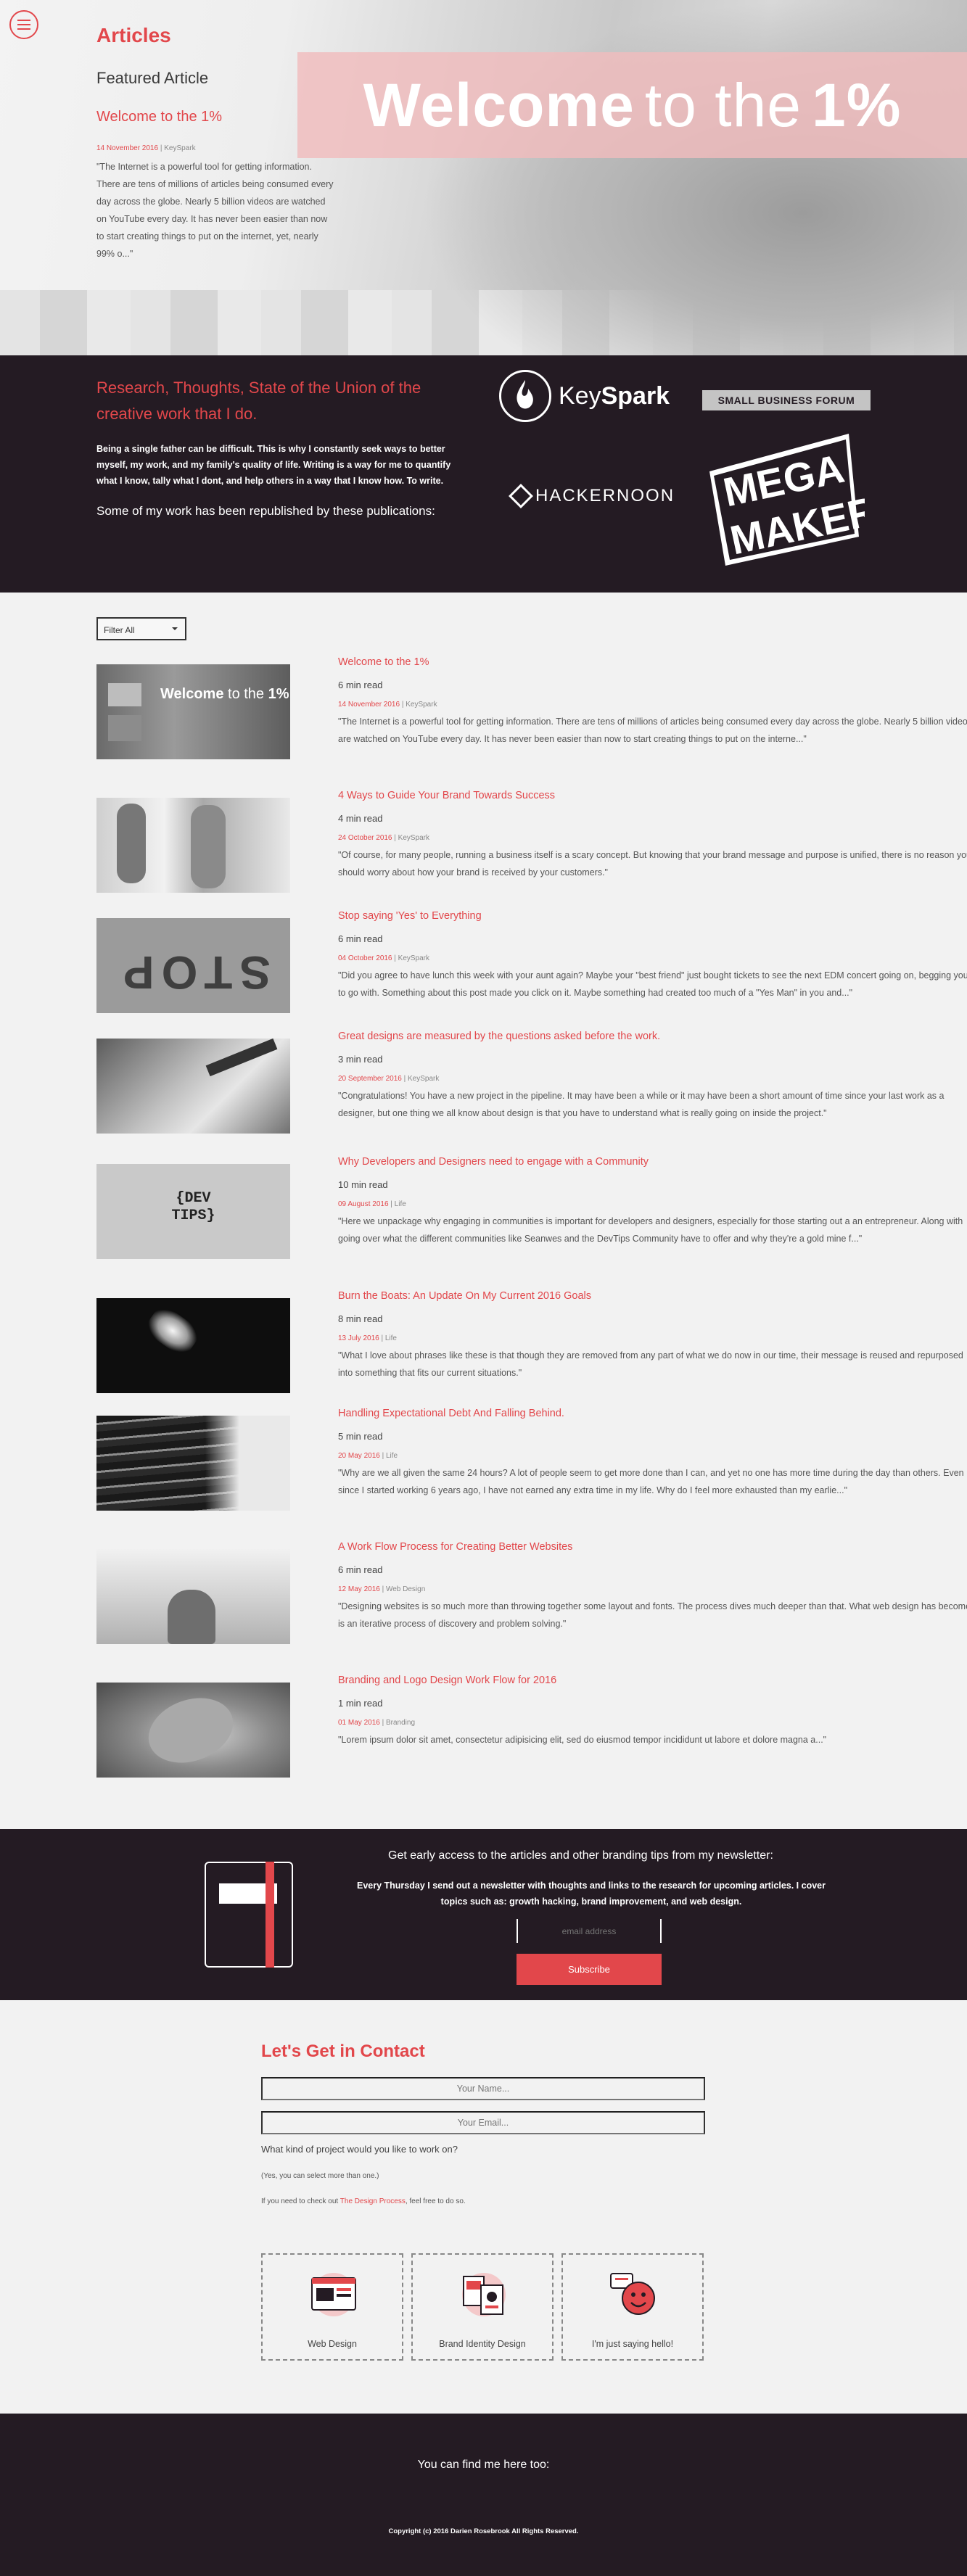 This screenshot has width=967, height=2576. Describe the element at coordinates (209, 846) in the screenshot. I see `thumb-bag` at that location.